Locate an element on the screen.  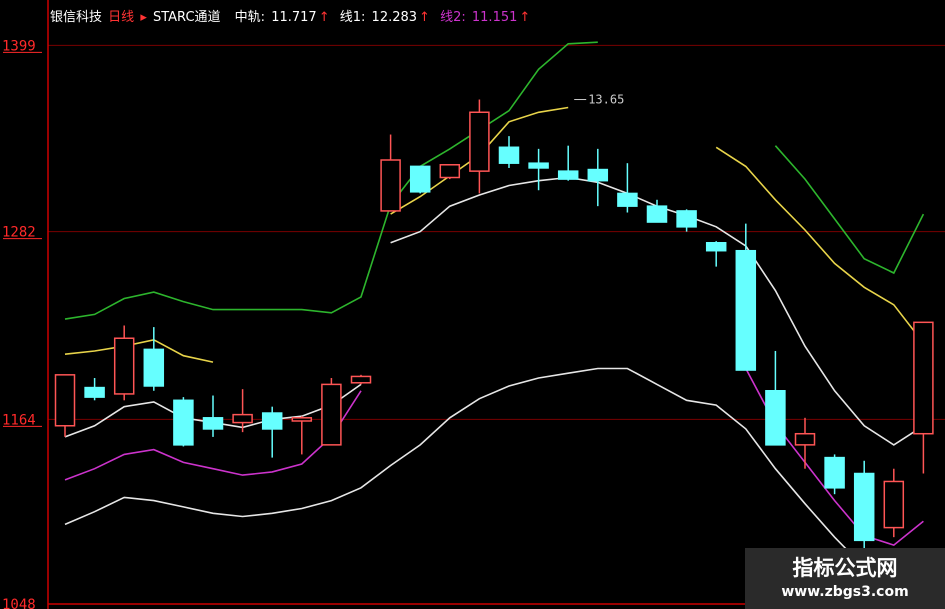
line2-up-arrow: ↑ is located at coordinates (525, 17).